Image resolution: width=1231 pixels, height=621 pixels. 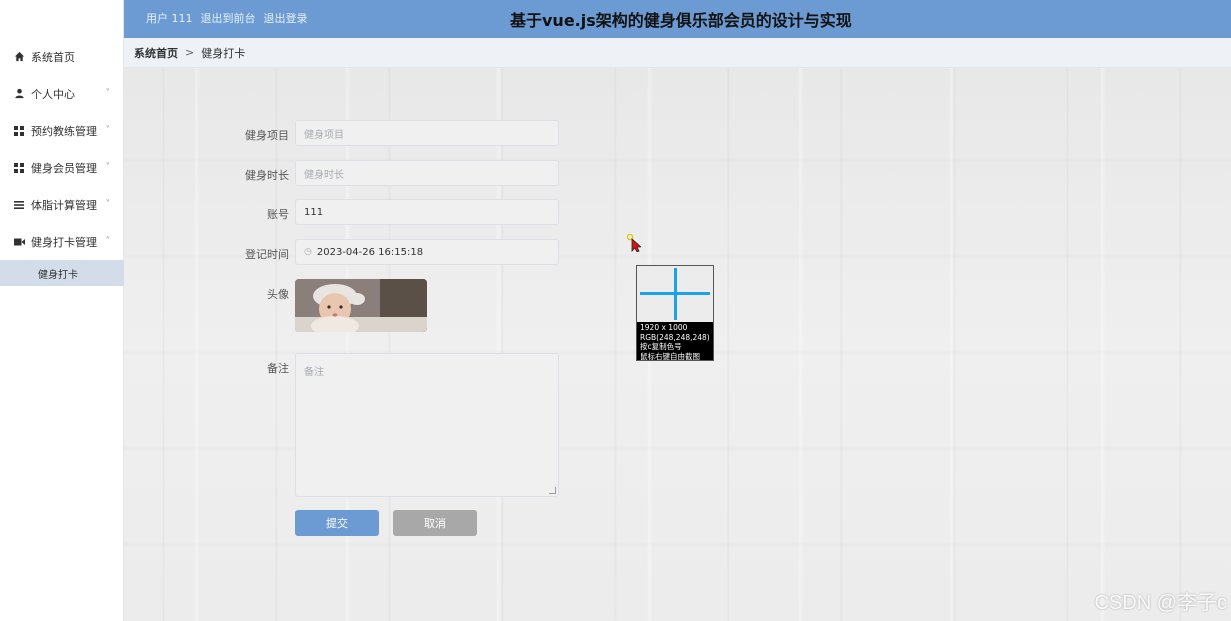 What do you see at coordinates (278, 368) in the screenshot?
I see `note-label: 备注` at bounding box center [278, 368].